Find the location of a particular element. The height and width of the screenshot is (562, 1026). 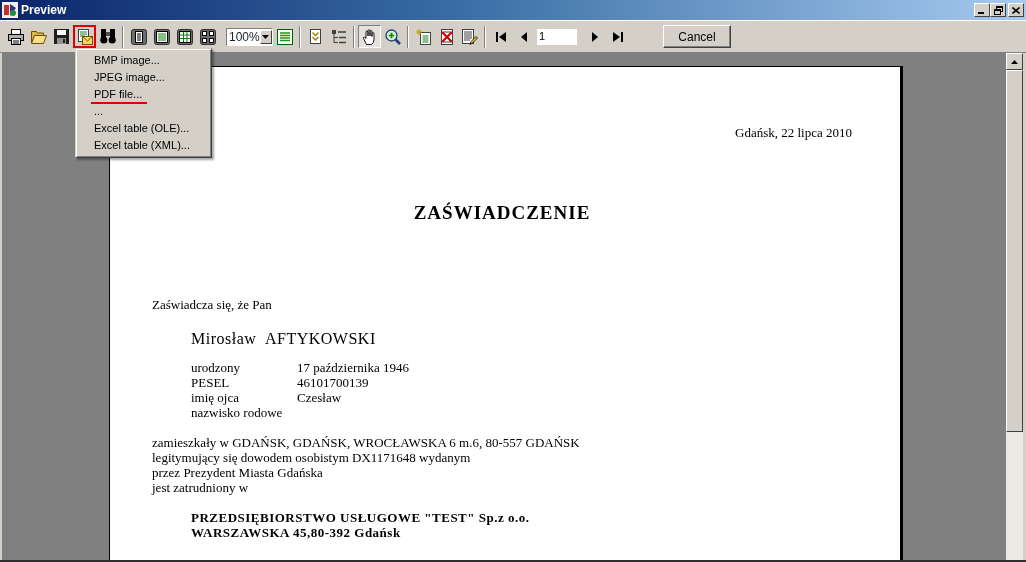

field-value: 17 października 1946 is located at coordinates (353, 367).